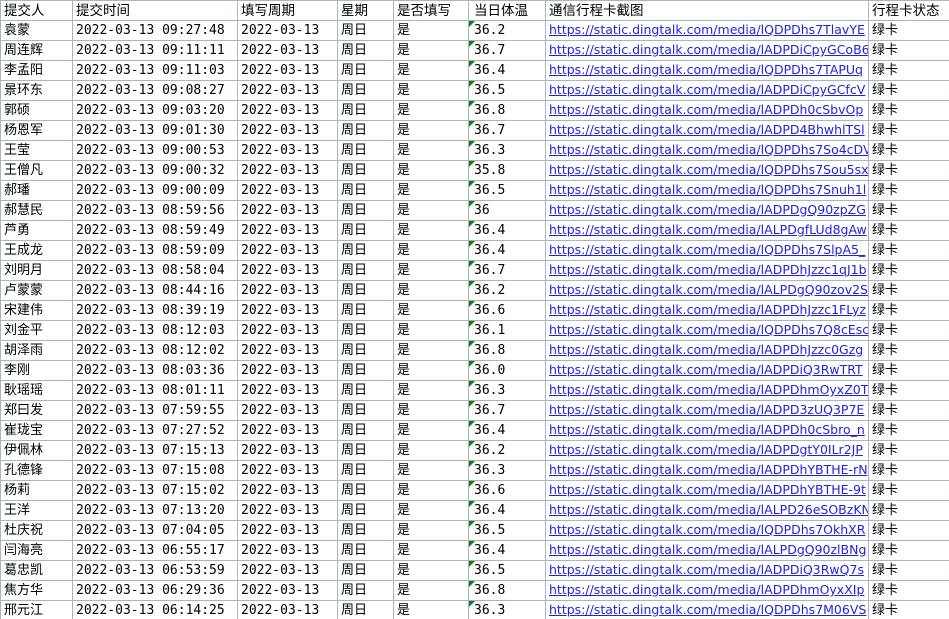  I want to click on cell-time: 2022-03-13 08:44:16, so click(155, 290).